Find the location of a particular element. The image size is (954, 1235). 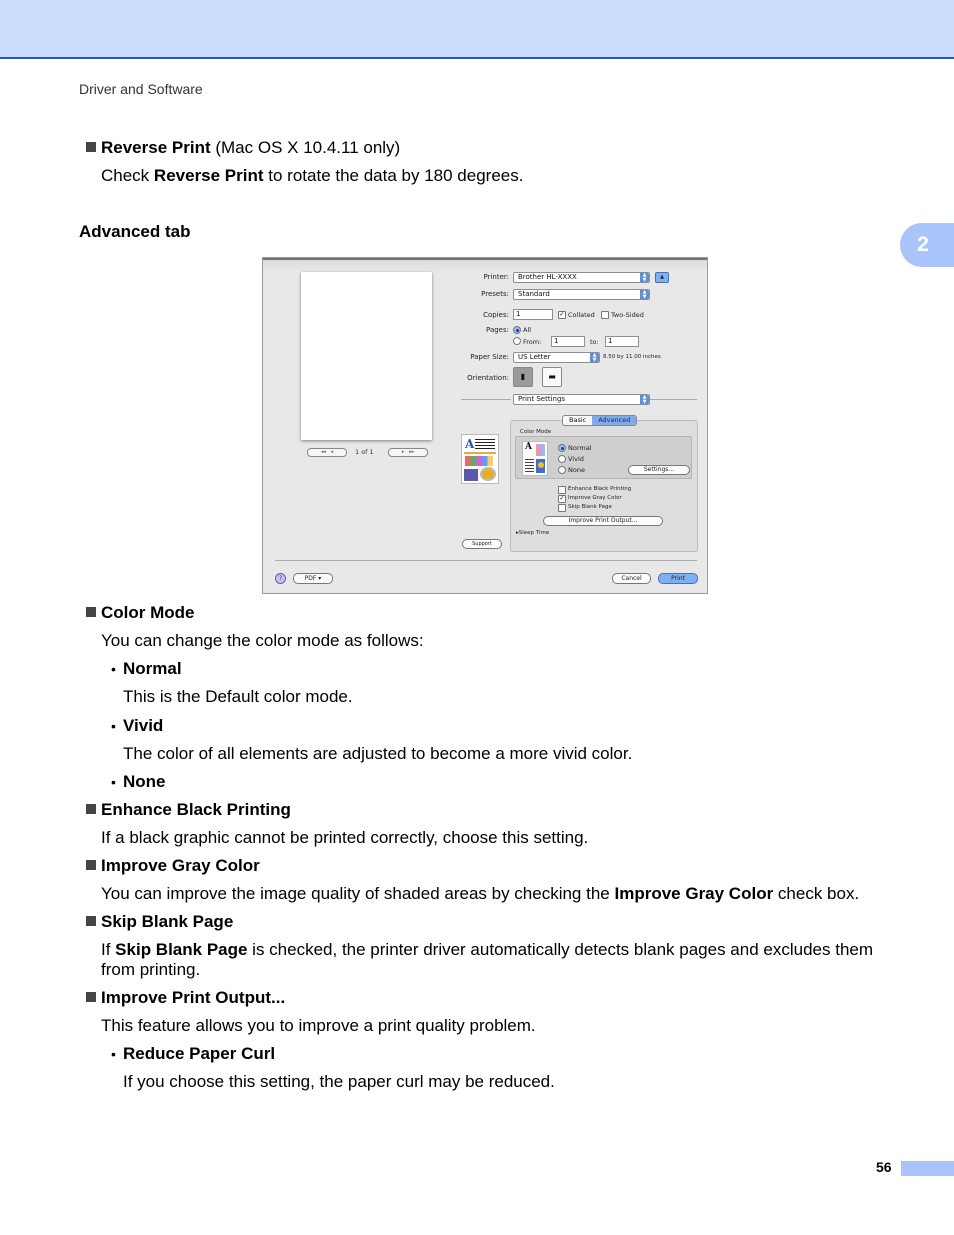

running-head: Driver and Software is located at coordinates (141, 89).